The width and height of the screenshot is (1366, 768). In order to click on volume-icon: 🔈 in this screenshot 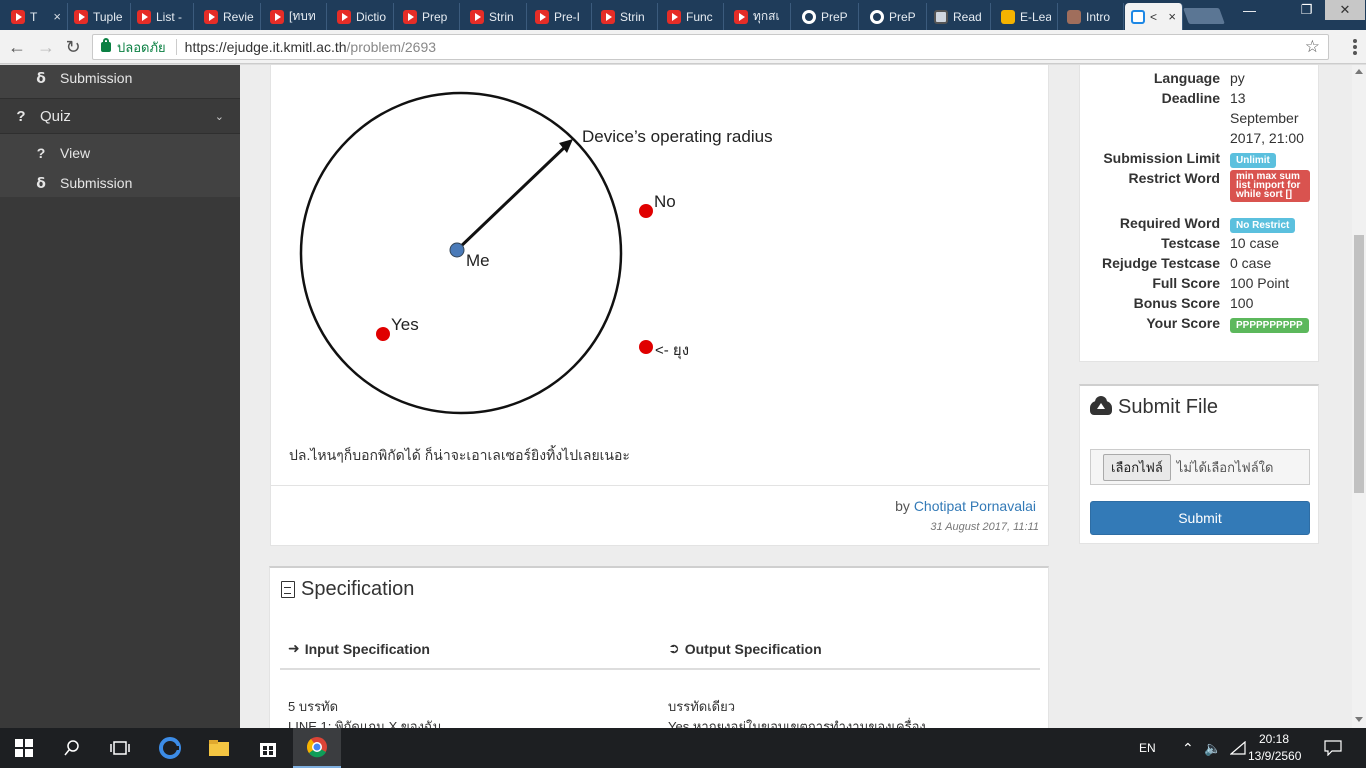, I will do `click(1212, 748)`.